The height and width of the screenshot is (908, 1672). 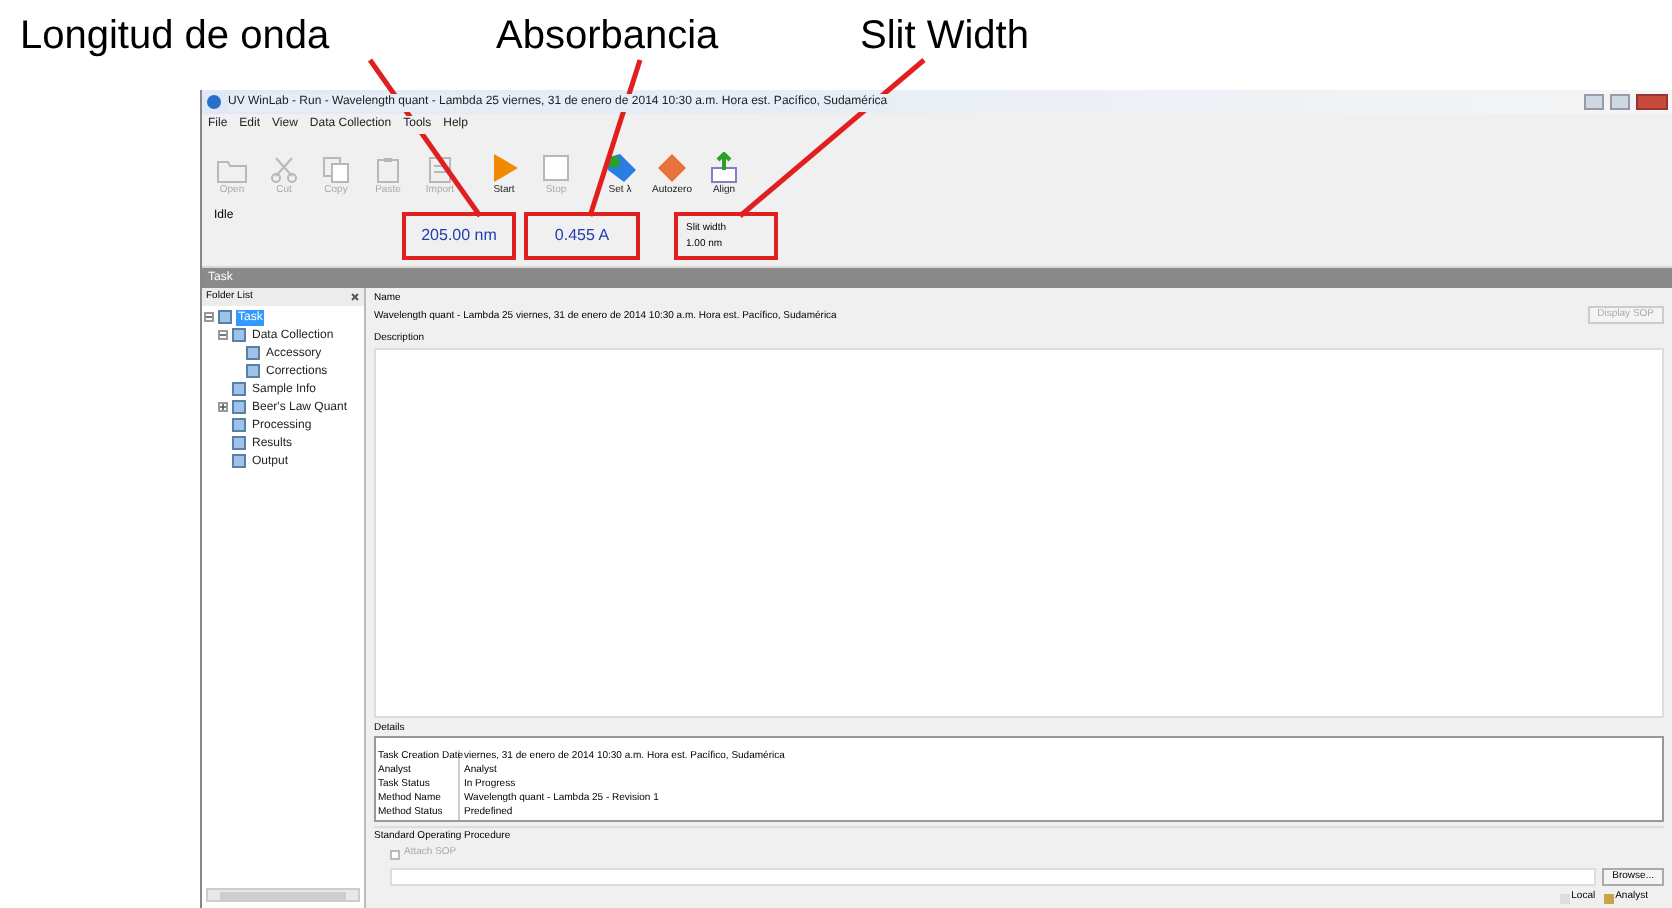 I want to click on square-icon, so click(x=556, y=168).